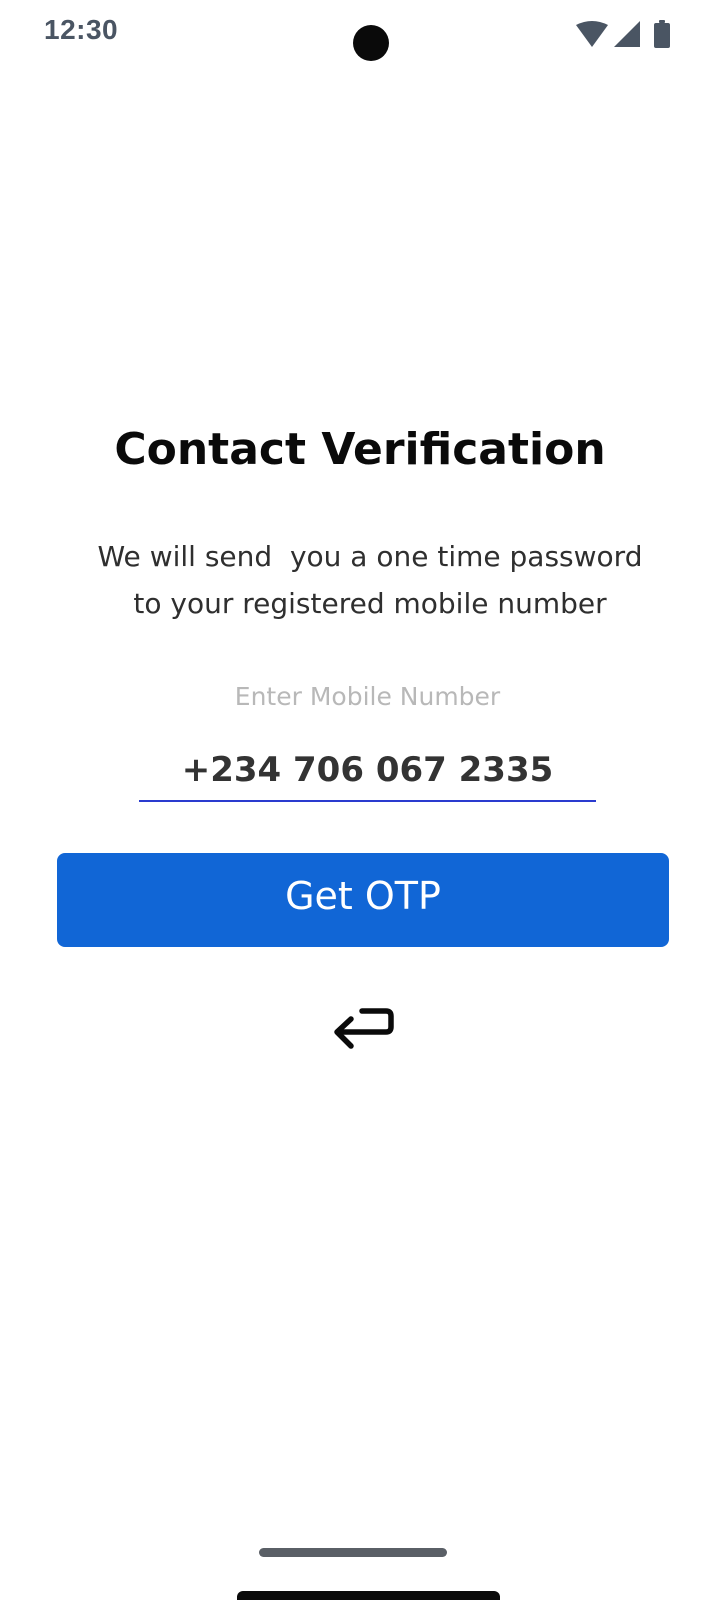 This screenshot has height=1600, width=720. Describe the element at coordinates (592, 34) in the screenshot. I see `wifi-icon` at that location.